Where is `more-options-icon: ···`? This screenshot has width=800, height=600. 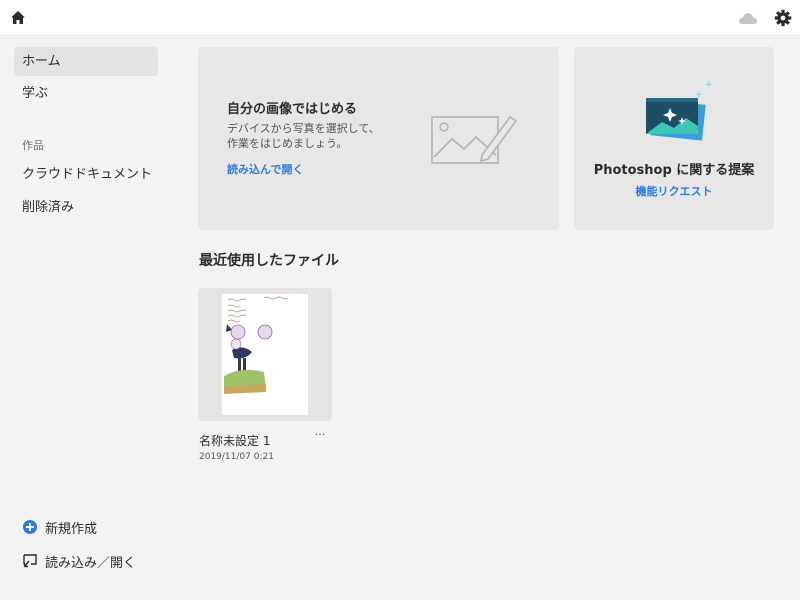
more-options-icon: ··· is located at coordinates (320, 435).